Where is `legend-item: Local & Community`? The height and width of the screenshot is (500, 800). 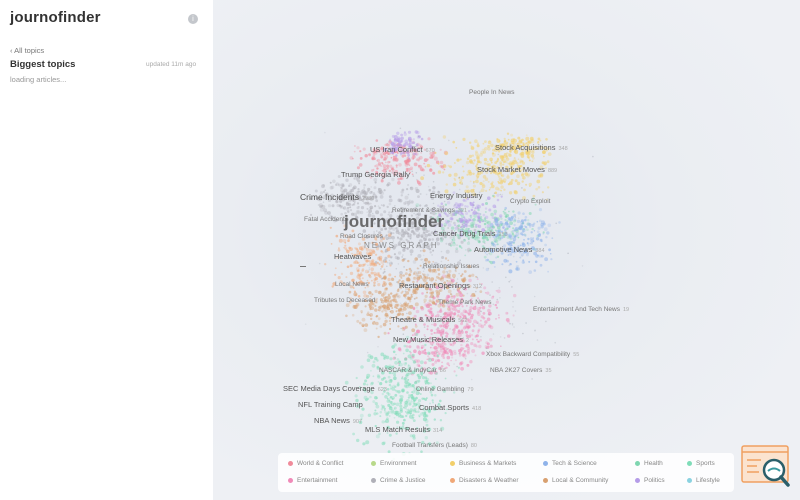 legend-item: Local & Community is located at coordinates (575, 480).